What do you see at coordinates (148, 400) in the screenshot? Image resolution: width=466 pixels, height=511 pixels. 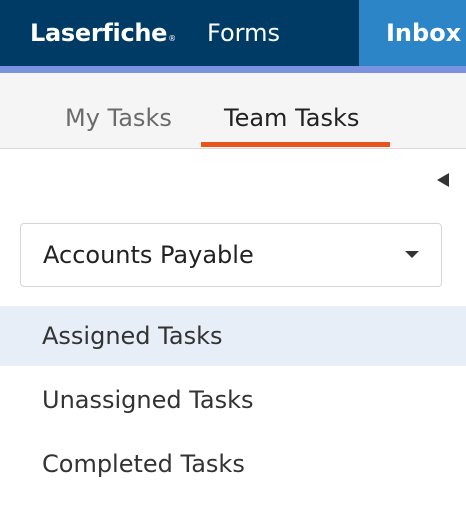 I see `list-item-label: Unassigned Tasks` at bounding box center [148, 400].